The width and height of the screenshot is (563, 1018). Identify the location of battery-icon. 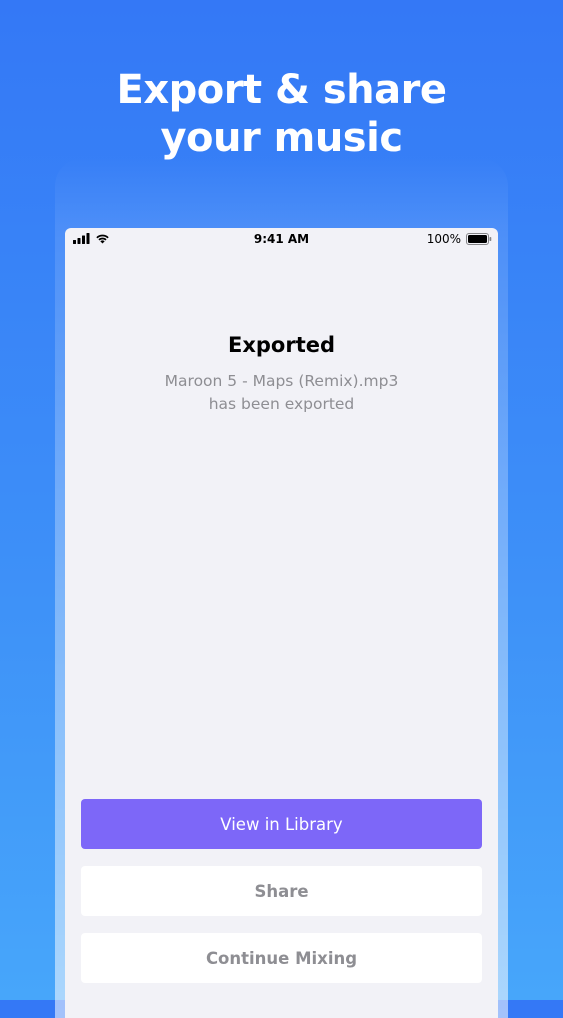
(479, 239).